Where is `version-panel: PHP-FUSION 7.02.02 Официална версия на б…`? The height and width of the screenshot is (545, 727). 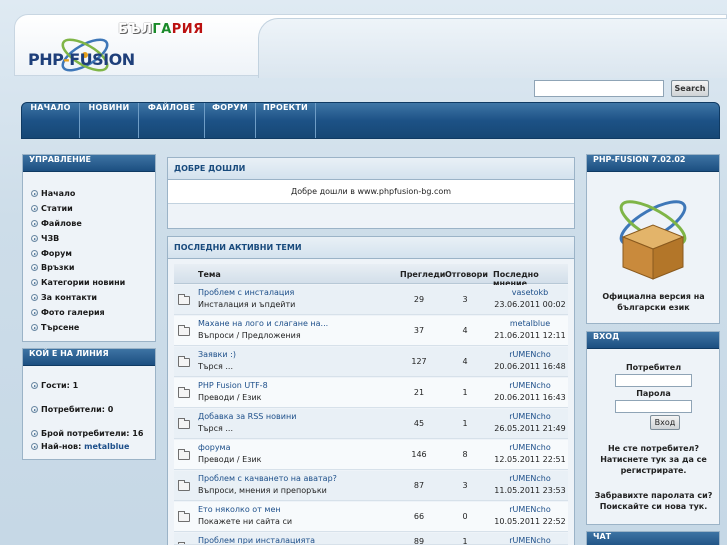
version-panel: PHP-FUSION 7.02.02 Официална версия на б… is located at coordinates (653, 239).